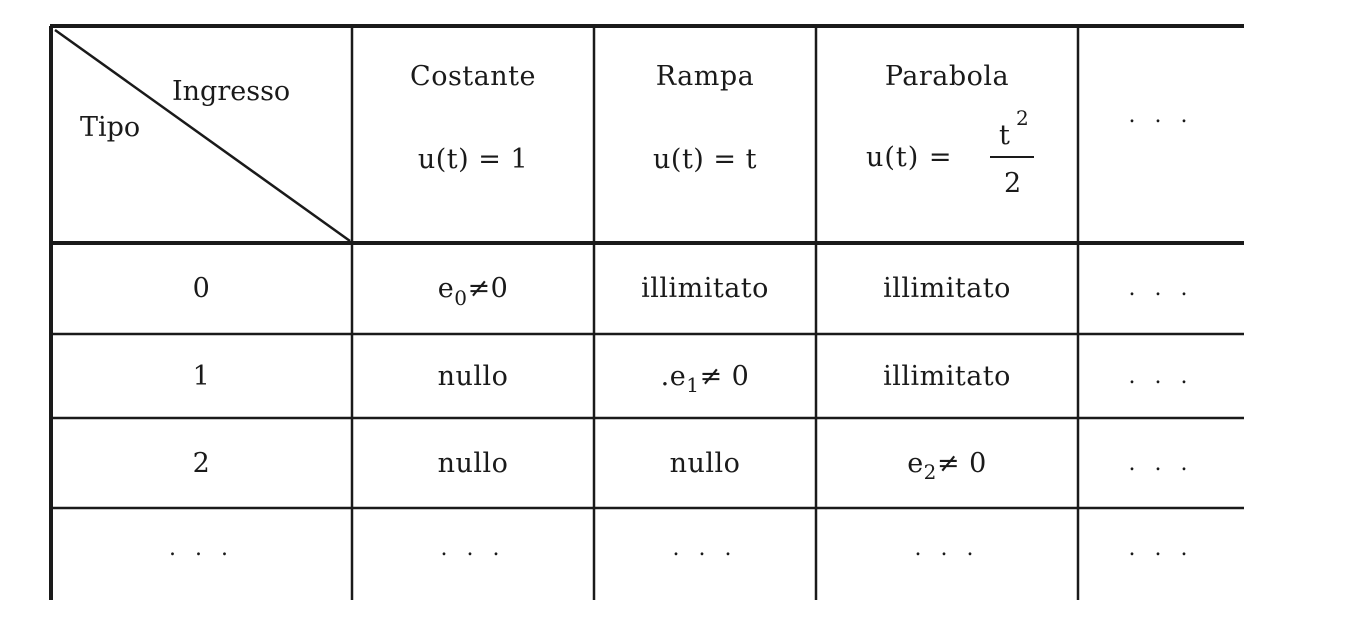  Describe the element at coordinates (473, 159) in the screenshot. I see `column-formula-costante: u(t) = 1` at that location.